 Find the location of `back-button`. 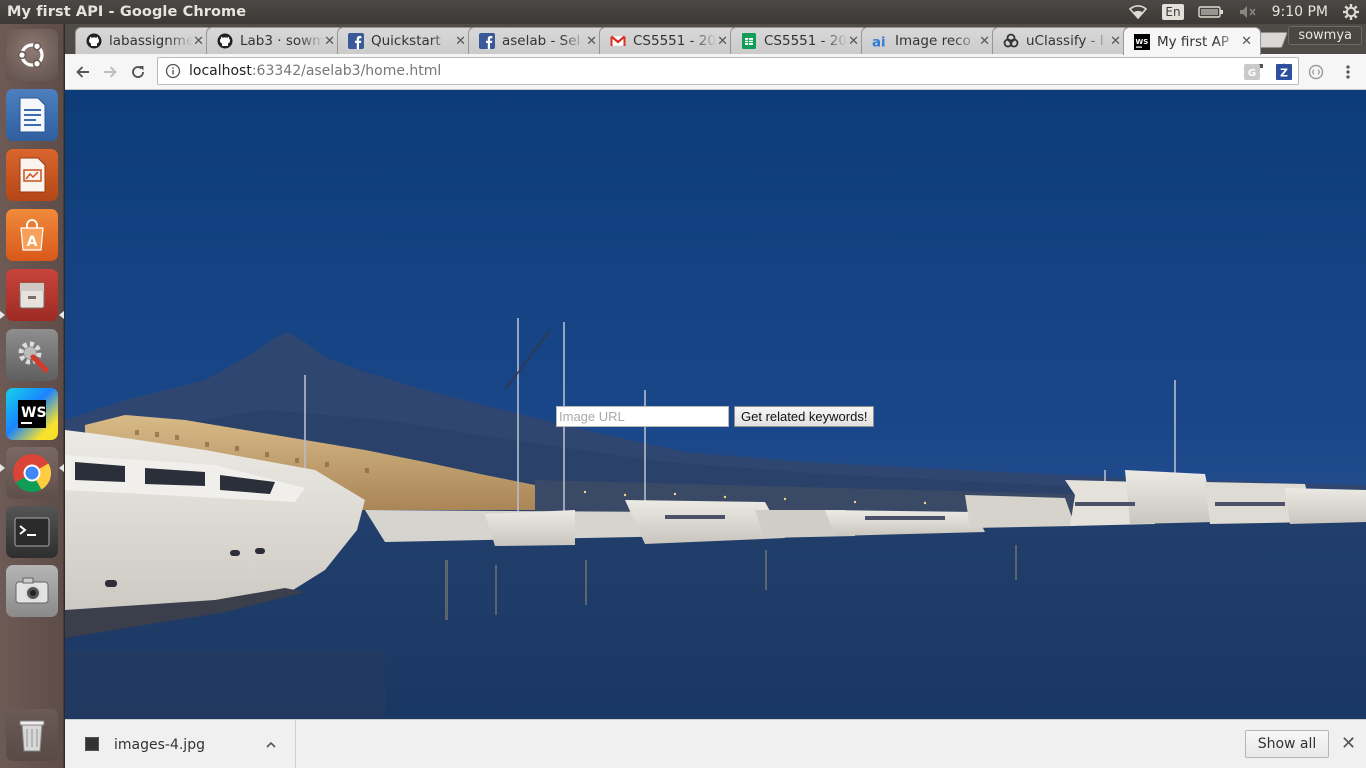

back-button is located at coordinates (83, 72).